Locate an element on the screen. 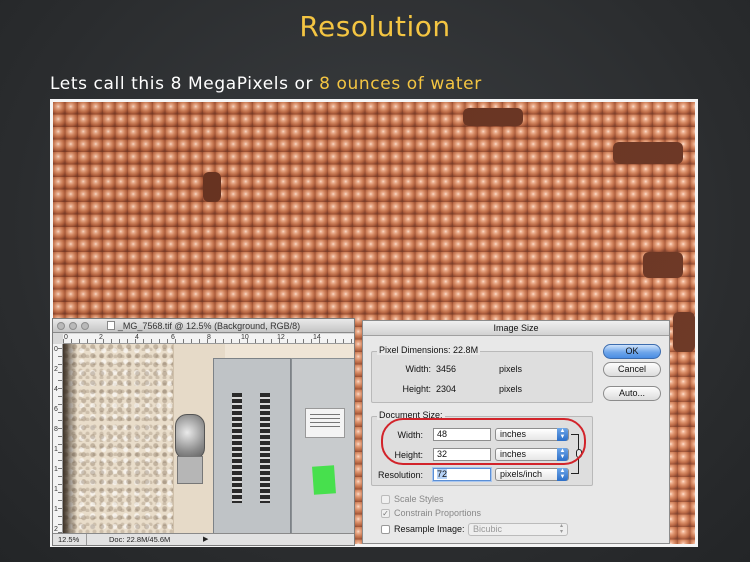 The height and width of the screenshot is (562, 750). ruler-tick-label: 14 is located at coordinates (317, 337).